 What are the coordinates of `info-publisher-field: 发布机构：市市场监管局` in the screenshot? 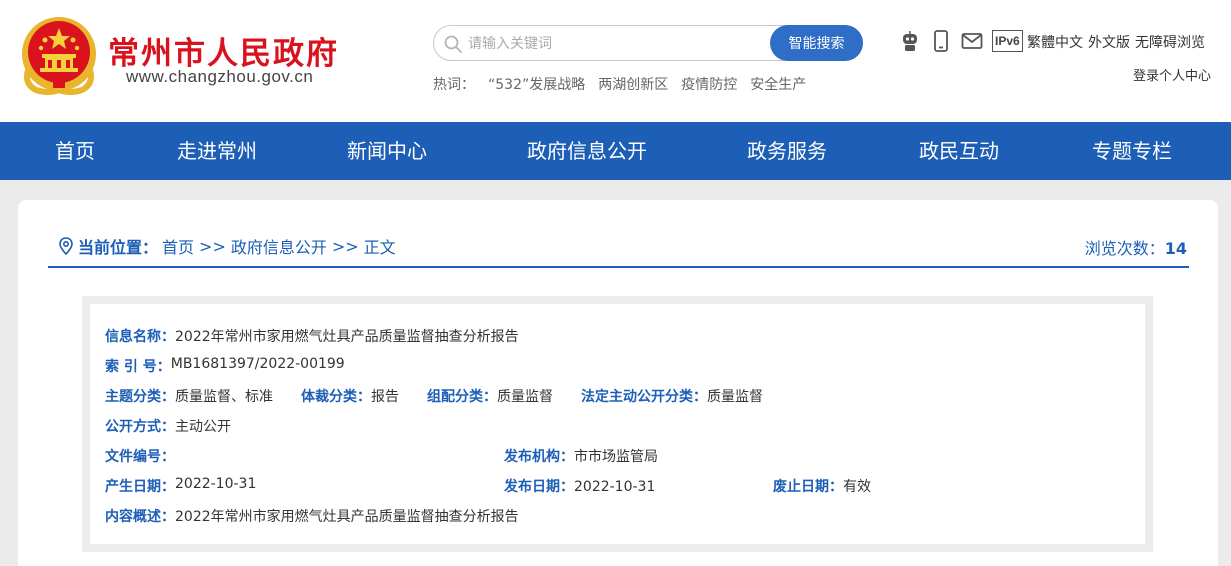 It's located at (581, 456).